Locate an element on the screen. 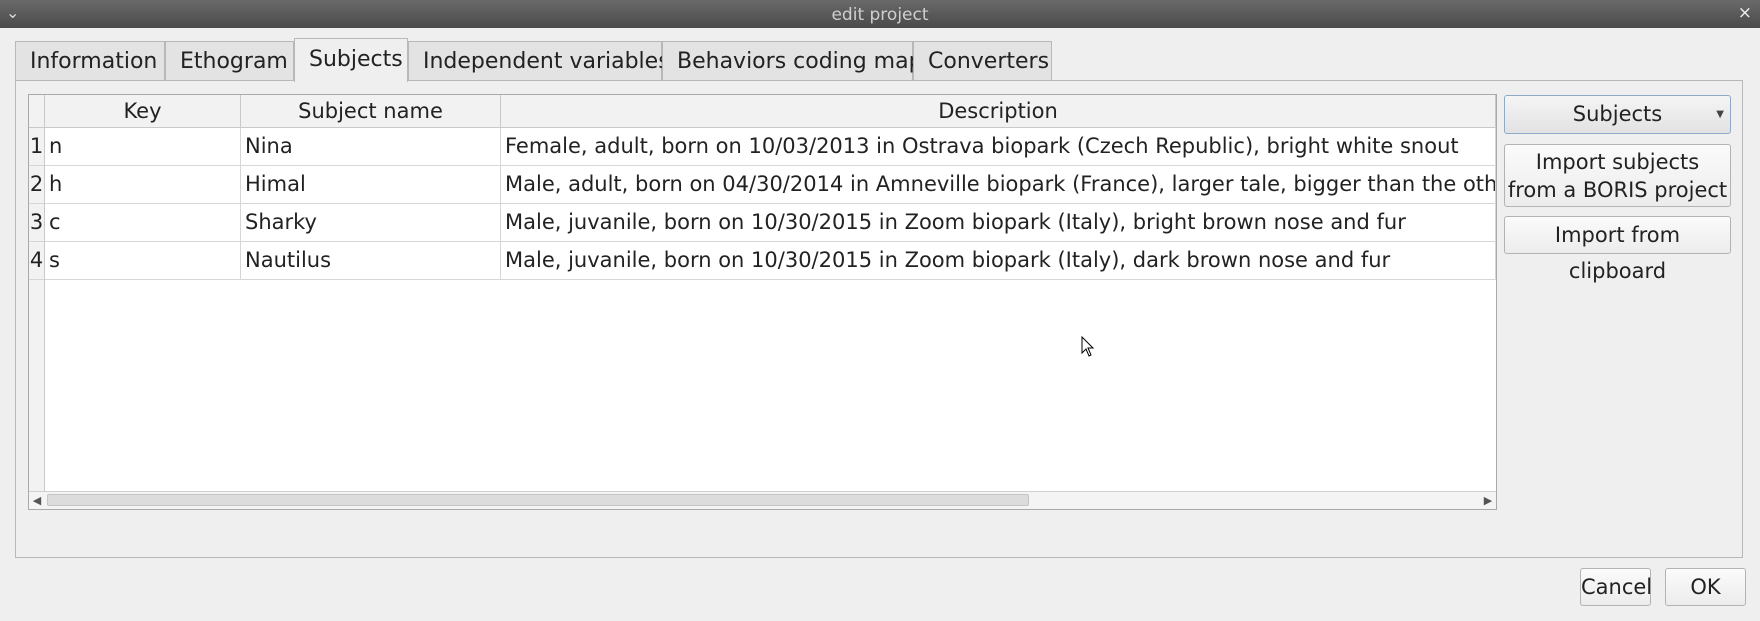 This screenshot has height=621, width=1760. tab-behaviors-coding-map: Behaviors coding map is located at coordinates (792, 60).